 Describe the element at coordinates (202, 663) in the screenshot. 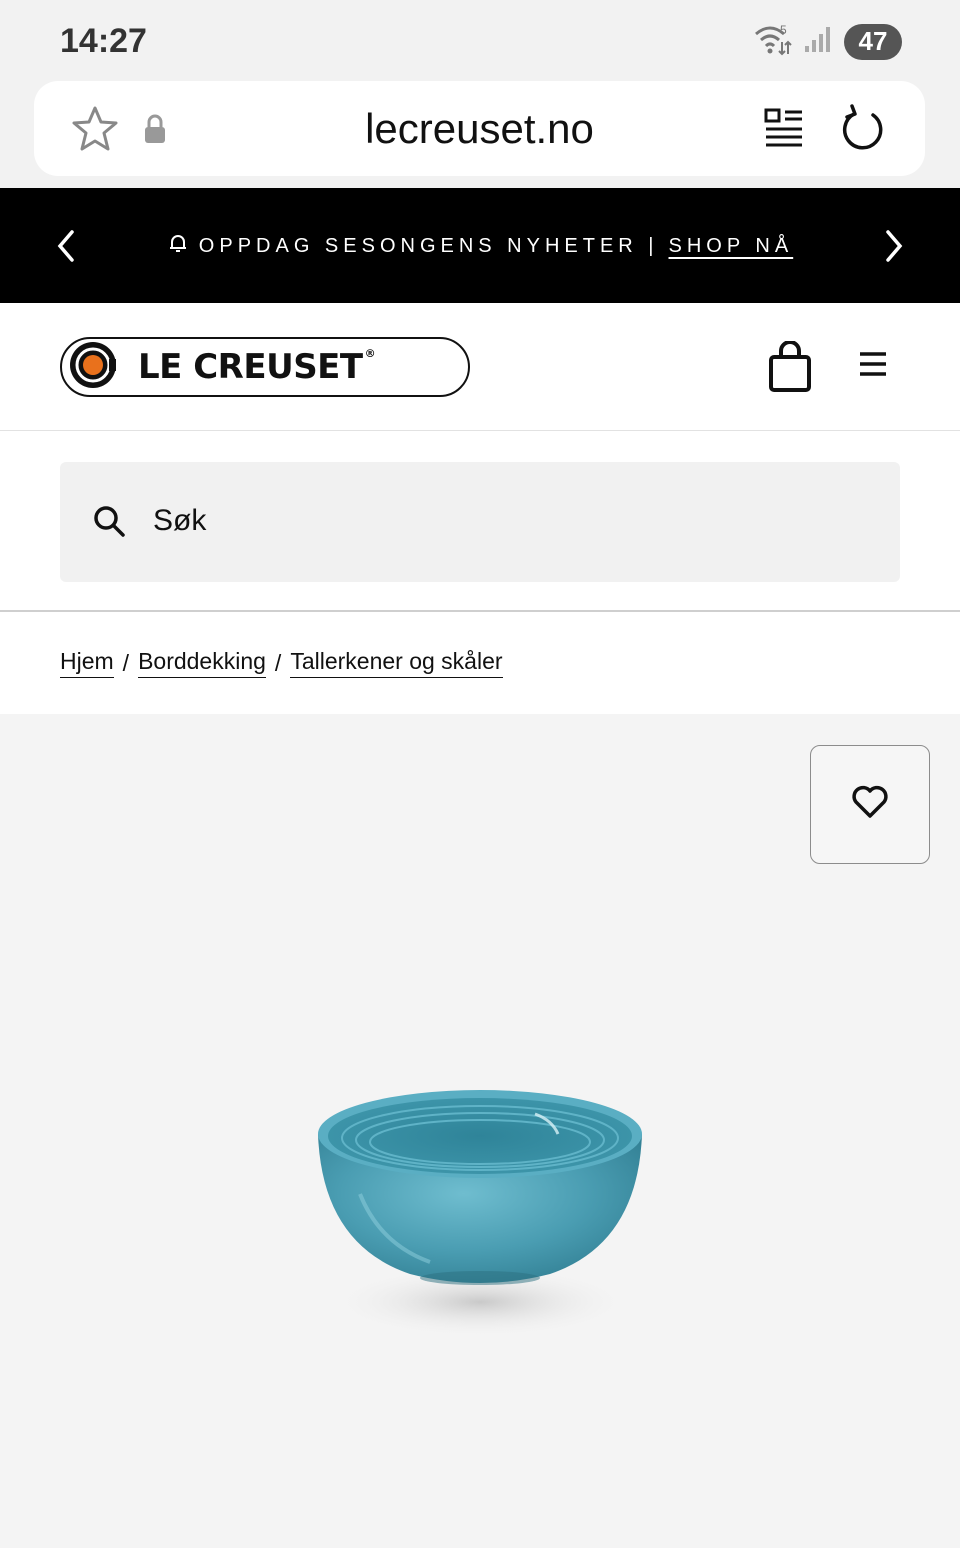

I see `breadcrumb-item-borddekking: Borddekking` at that location.